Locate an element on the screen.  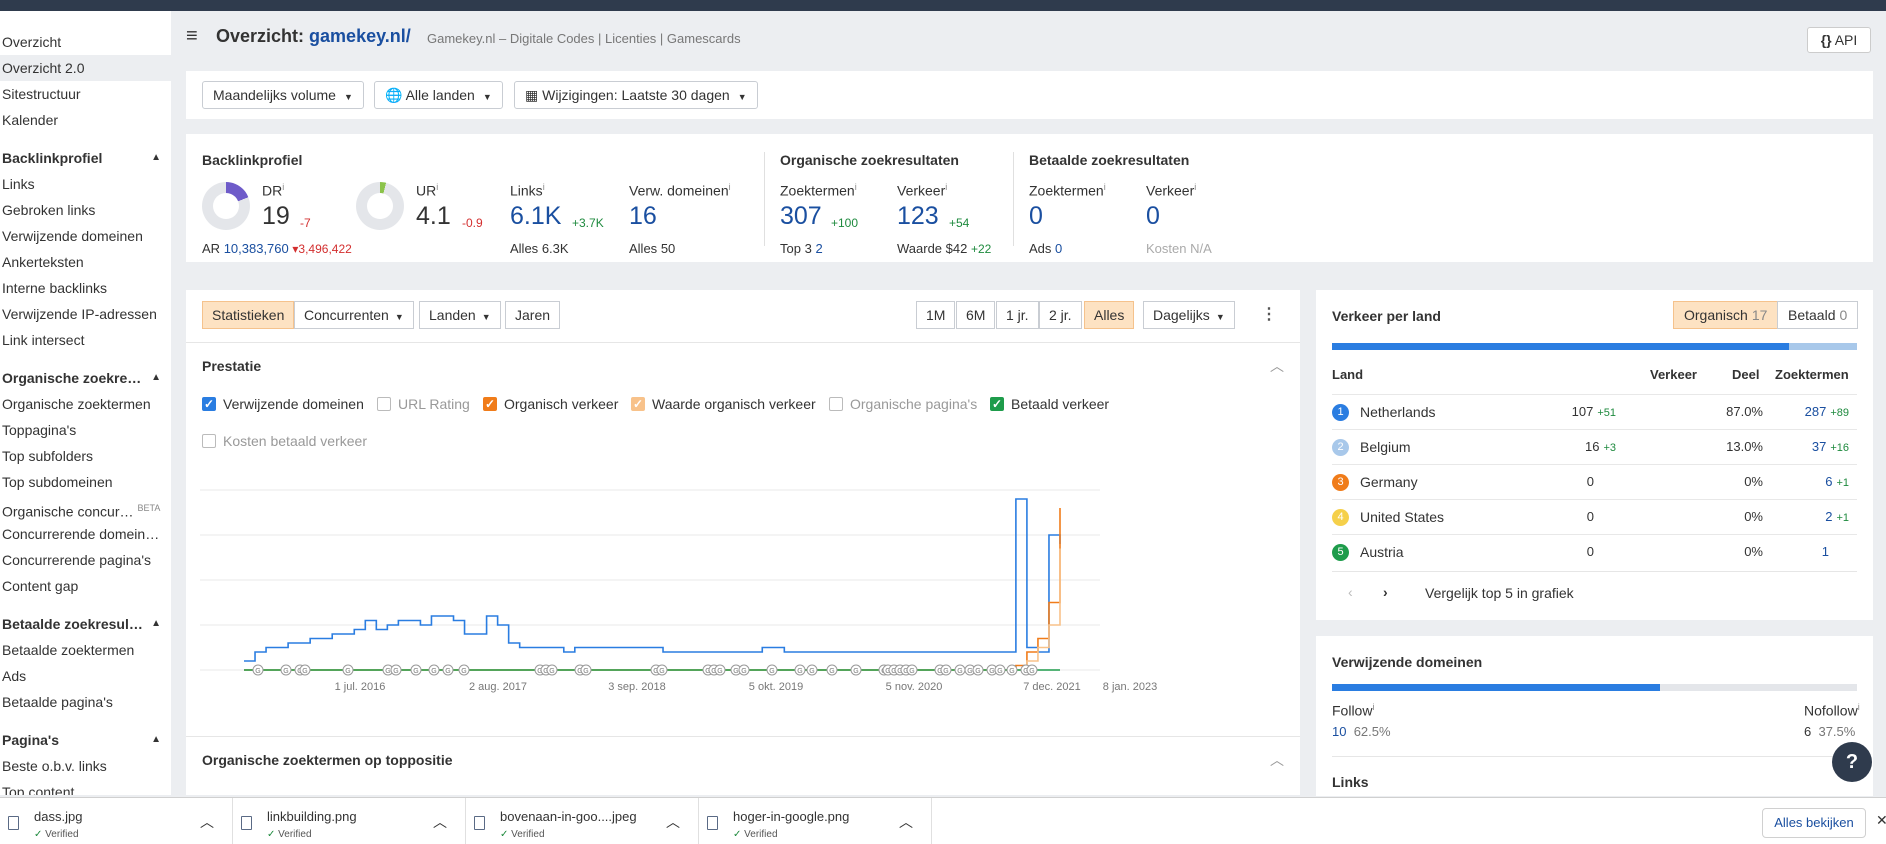
ads-value: 0 is located at coordinates (1058, 248).